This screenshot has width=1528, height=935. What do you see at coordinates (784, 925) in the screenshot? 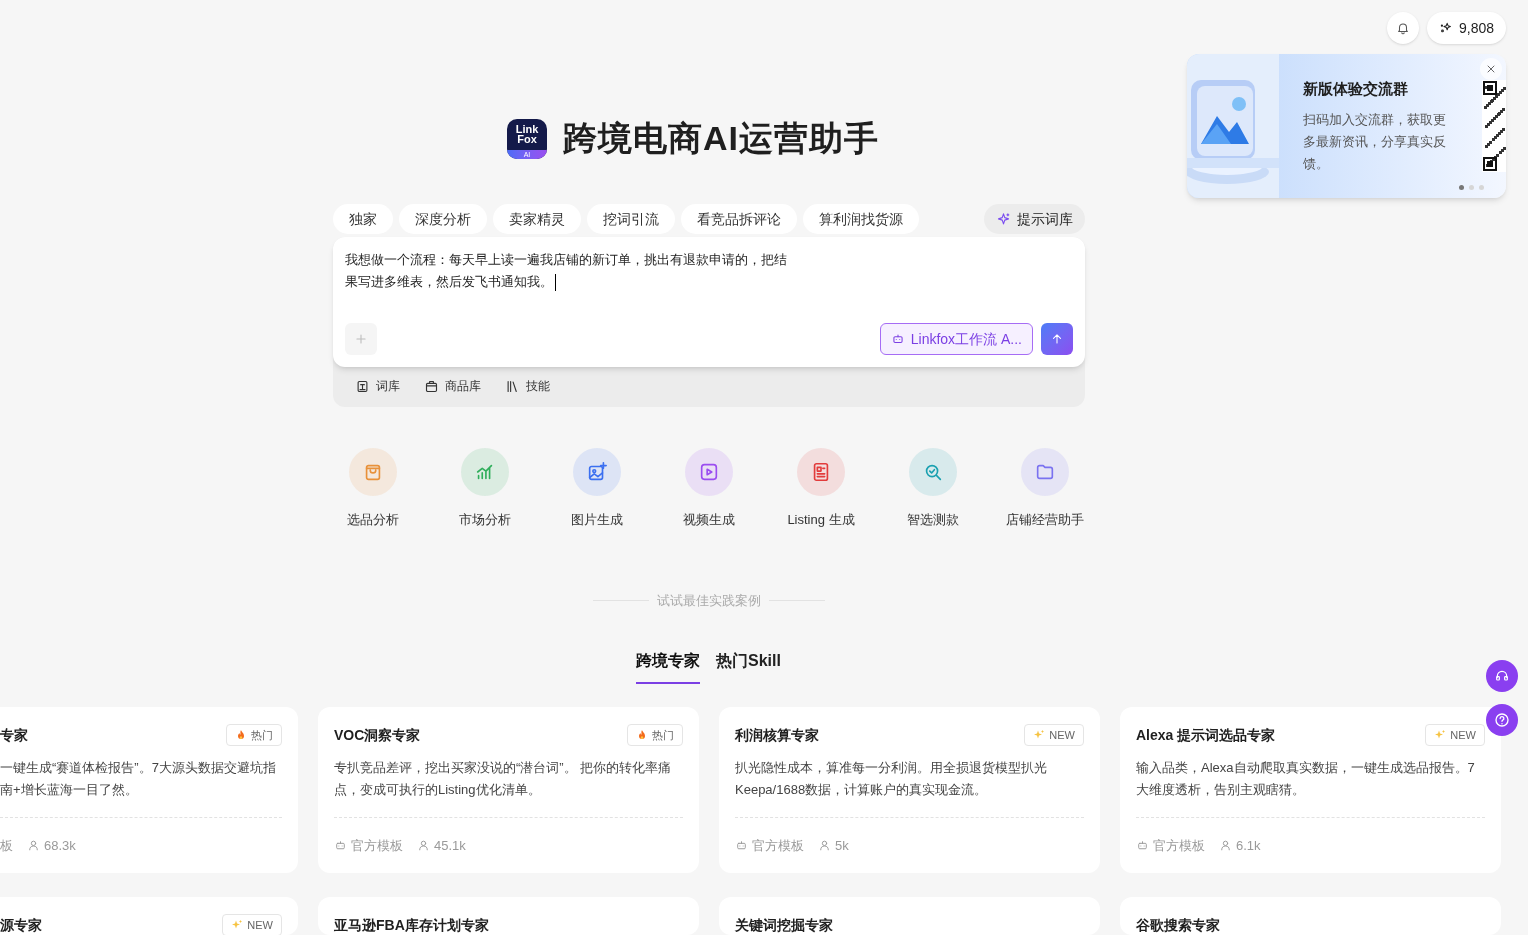
I see `card-title: 关键词挖掘专家` at bounding box center [784, 925].